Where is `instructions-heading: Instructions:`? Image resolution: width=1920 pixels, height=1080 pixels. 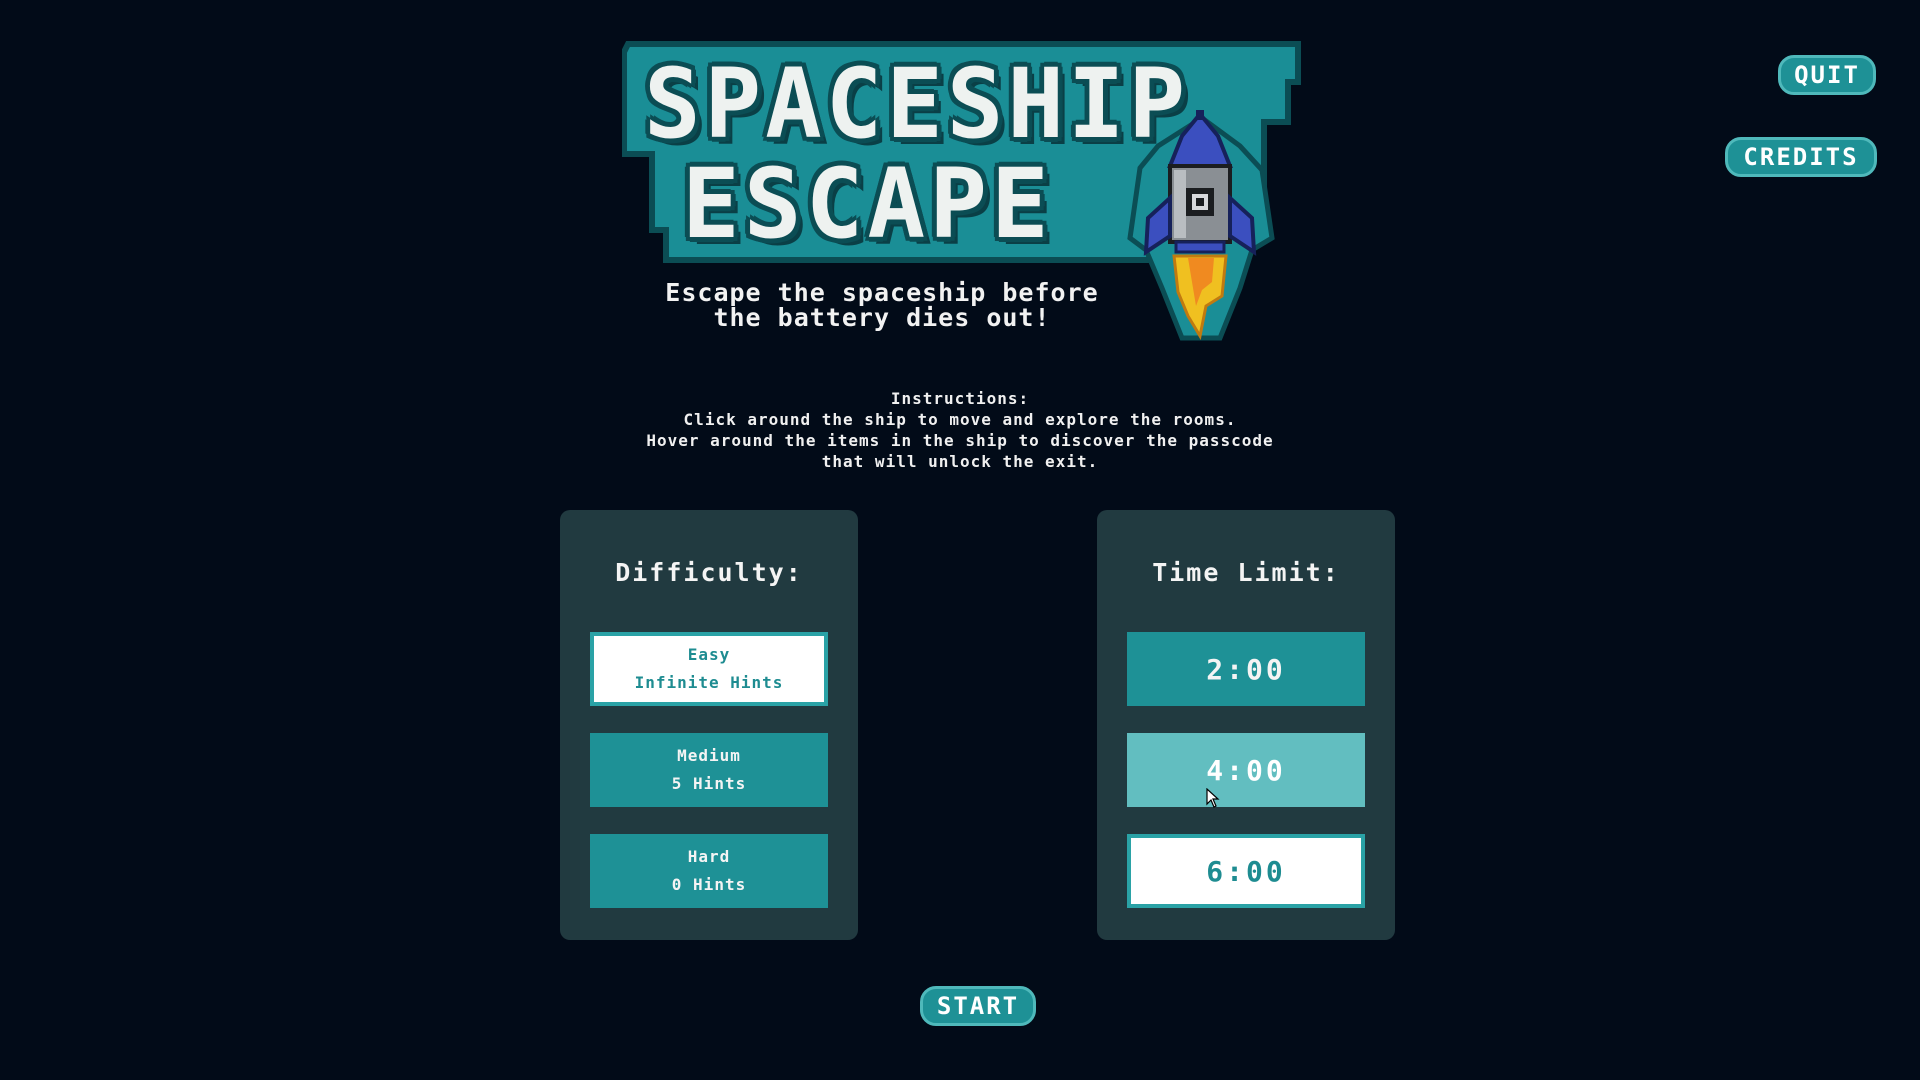
instructions-heading: Instructions: is located at coordinates (960, 398).